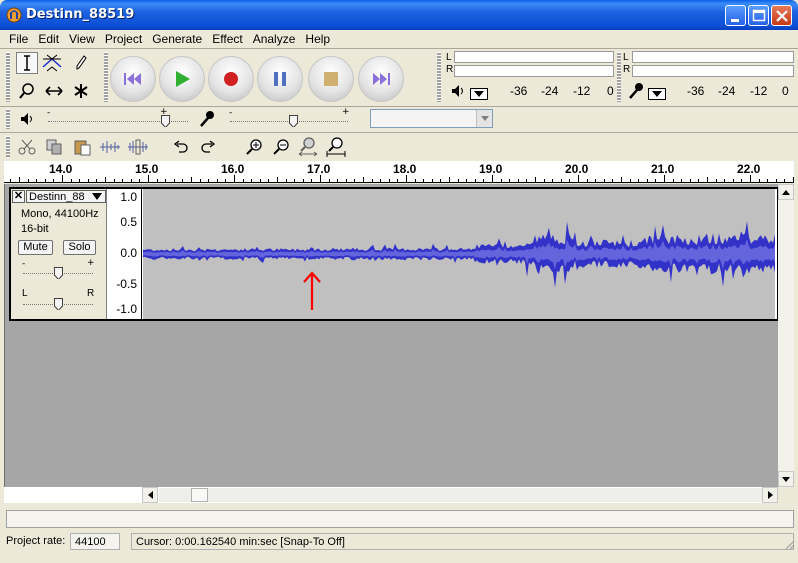  I want to click on pan-slider-thumb, so click(58, 304).